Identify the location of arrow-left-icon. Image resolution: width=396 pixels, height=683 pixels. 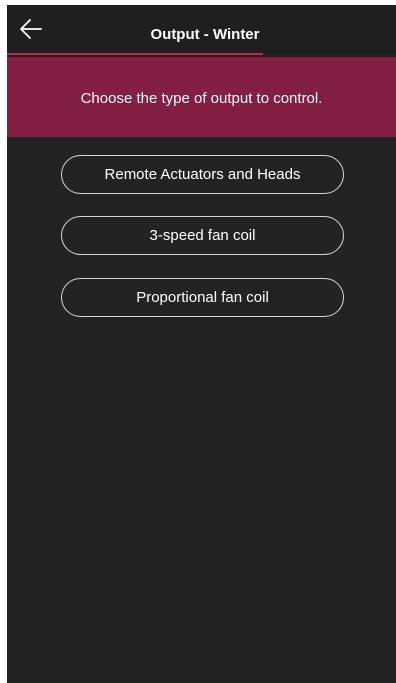
(37, 29).